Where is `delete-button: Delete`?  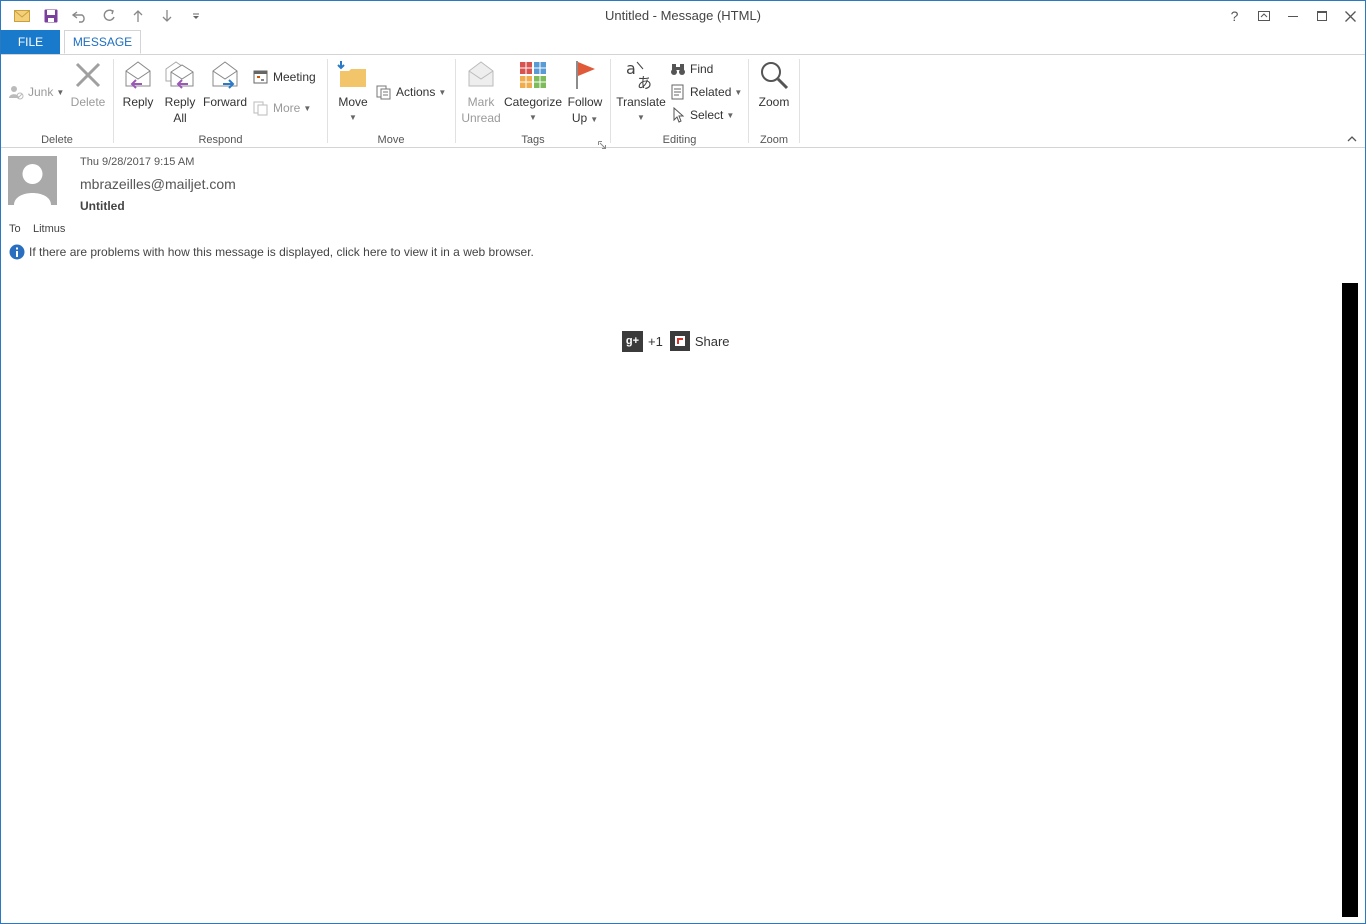
delete-button: Delete is located at coordinates (88, 84).